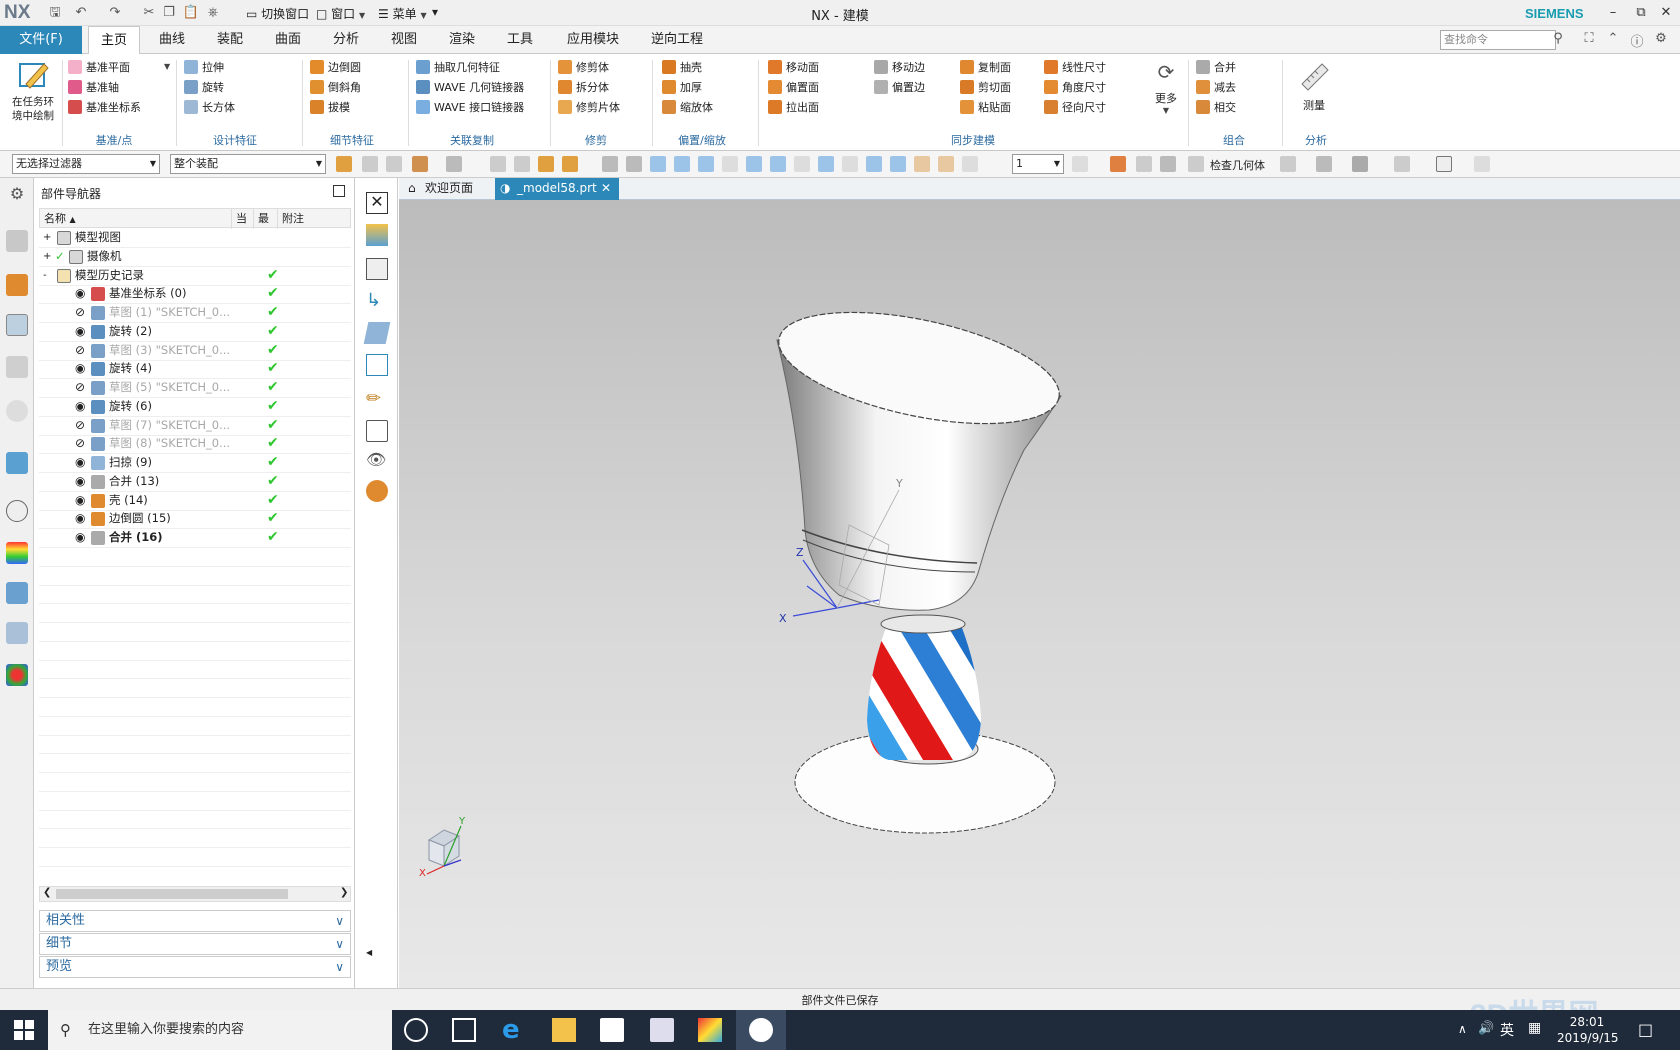 The image size is (1680, 1050). I want to click on subtract-button: 减去, so click(1216, 88).